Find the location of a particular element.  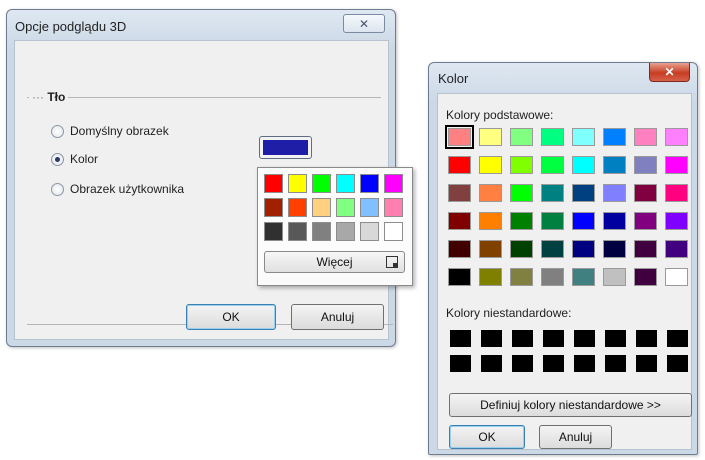

radio-label: Obrazek użytkownika is located at coordinates (127, 189).